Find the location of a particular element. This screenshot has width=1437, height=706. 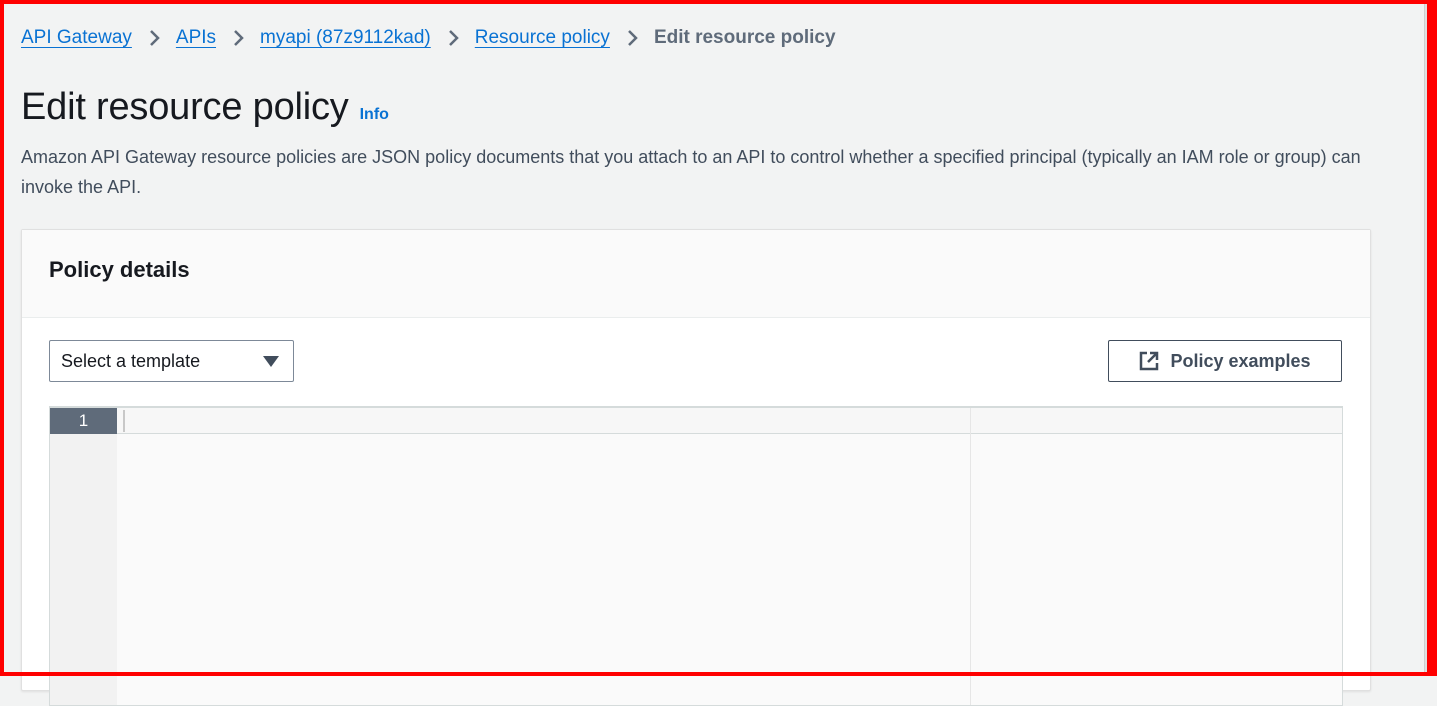

page-scrollbar is located at coordinates (1426, 338).